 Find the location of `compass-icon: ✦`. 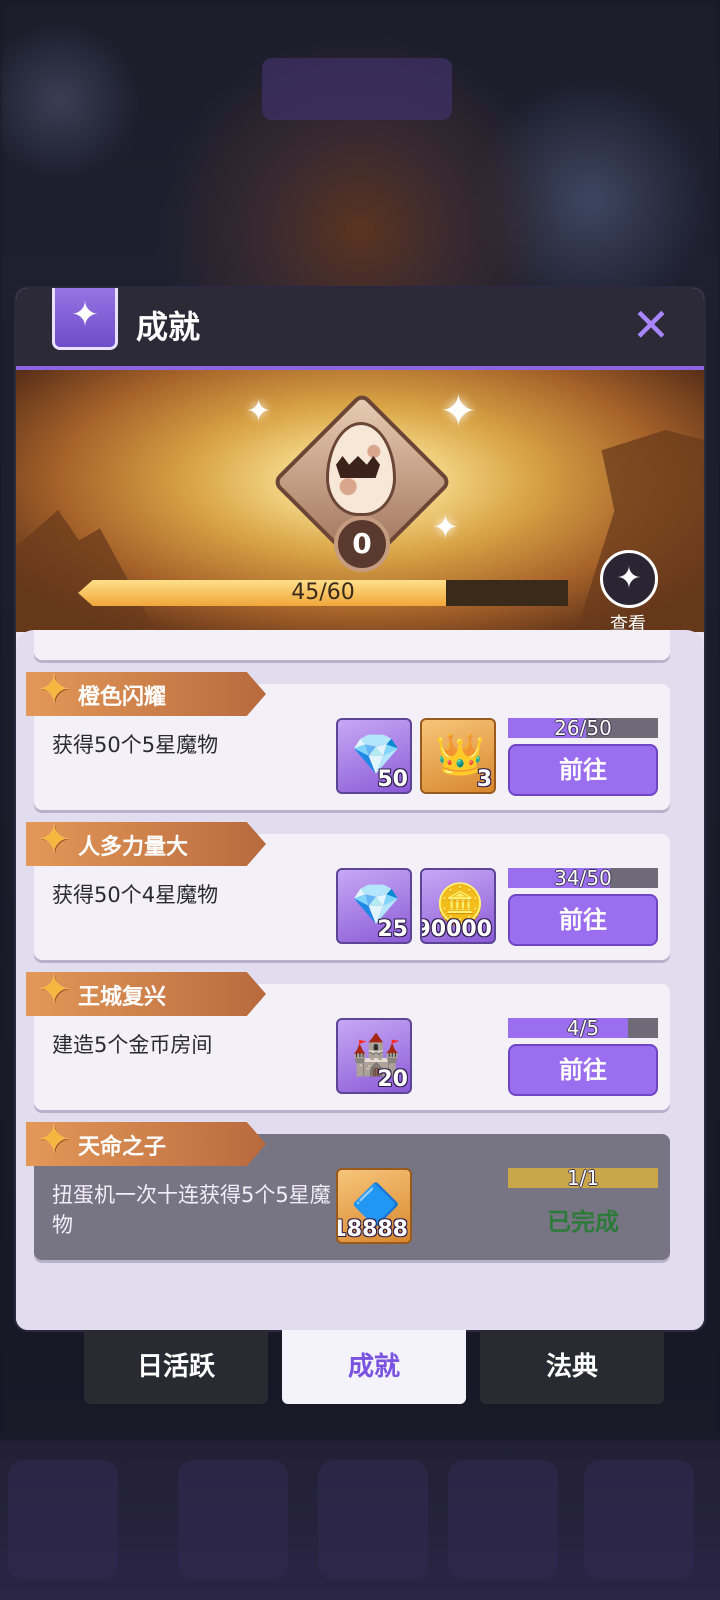

compass-icon: ✦ is located at coordinates (629, 579).